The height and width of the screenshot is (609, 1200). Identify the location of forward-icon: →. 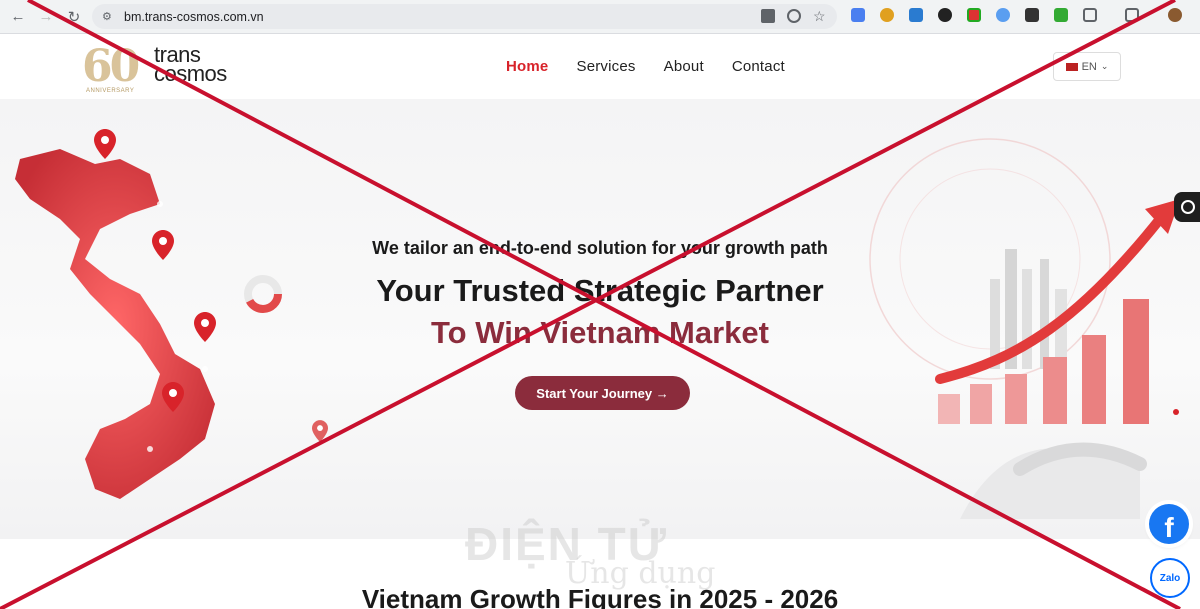
(46, 17).